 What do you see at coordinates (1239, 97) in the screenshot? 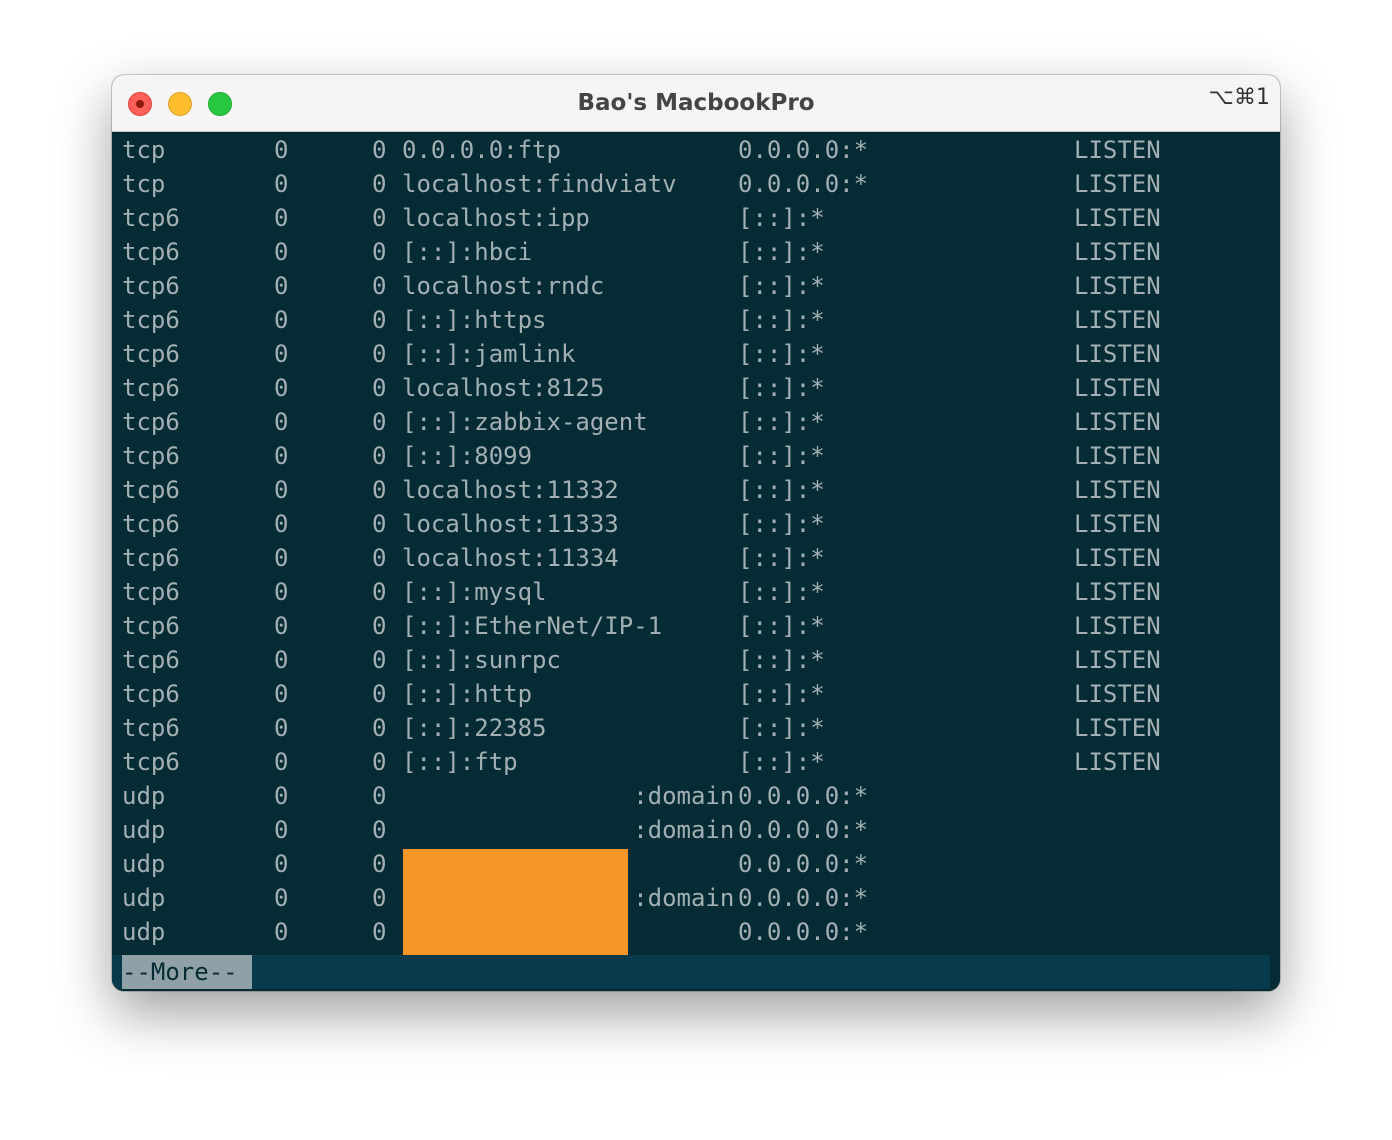
I see `window-shortcut: ⌥⌘1` at bounding box center [1239, 97].